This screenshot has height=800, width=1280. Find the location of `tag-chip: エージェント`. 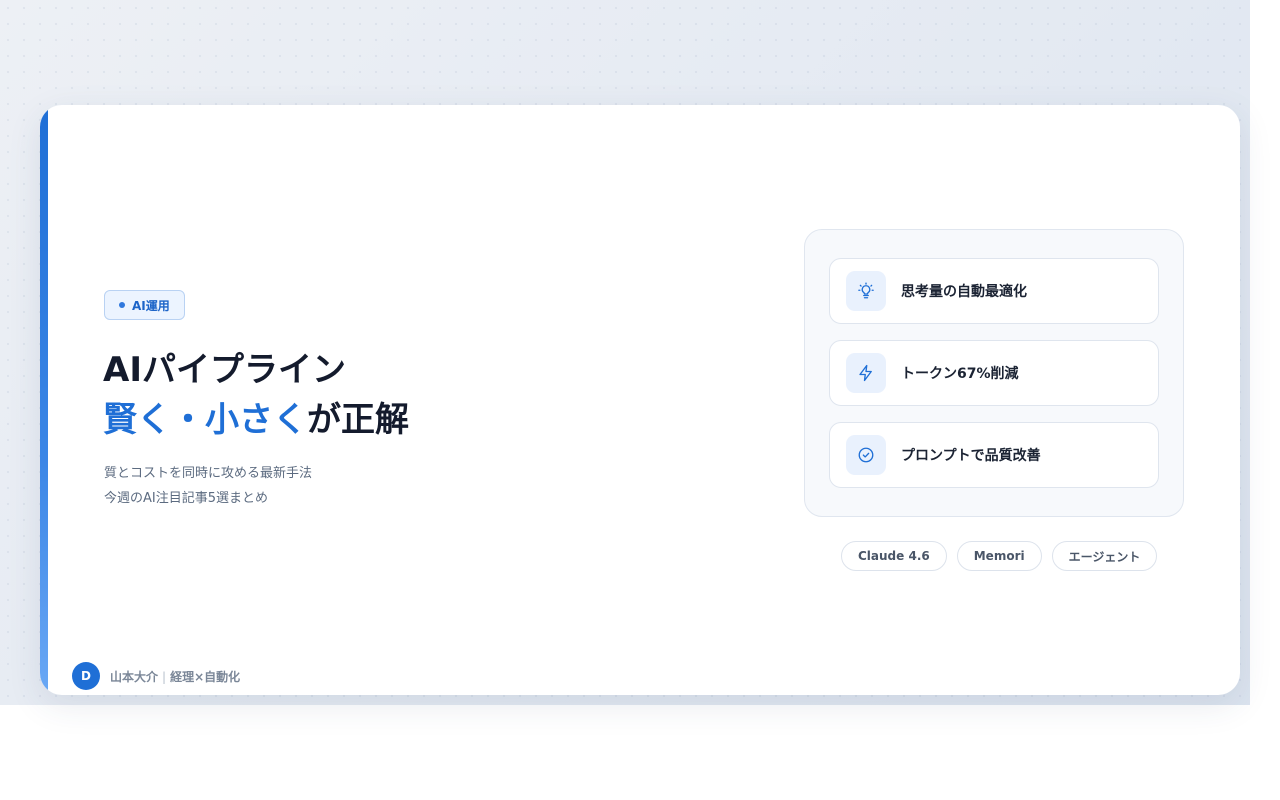

tag-chip: エージェント is located at coordinates (1104, 556).